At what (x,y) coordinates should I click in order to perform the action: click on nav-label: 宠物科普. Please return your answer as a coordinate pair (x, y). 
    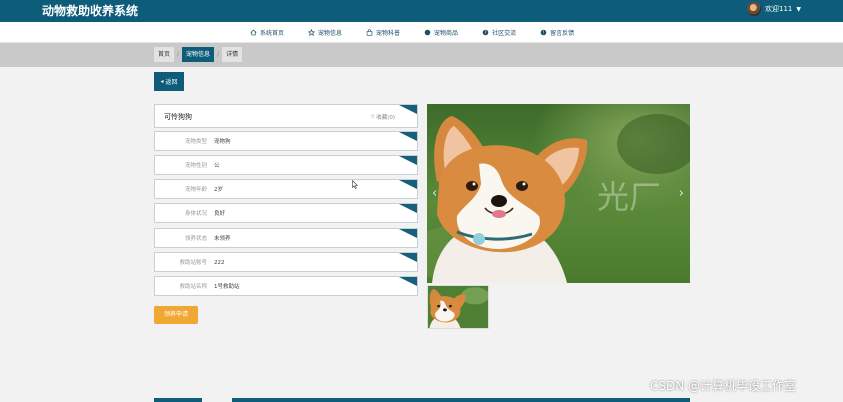
    Looking at the image, I should click on (388, 33).